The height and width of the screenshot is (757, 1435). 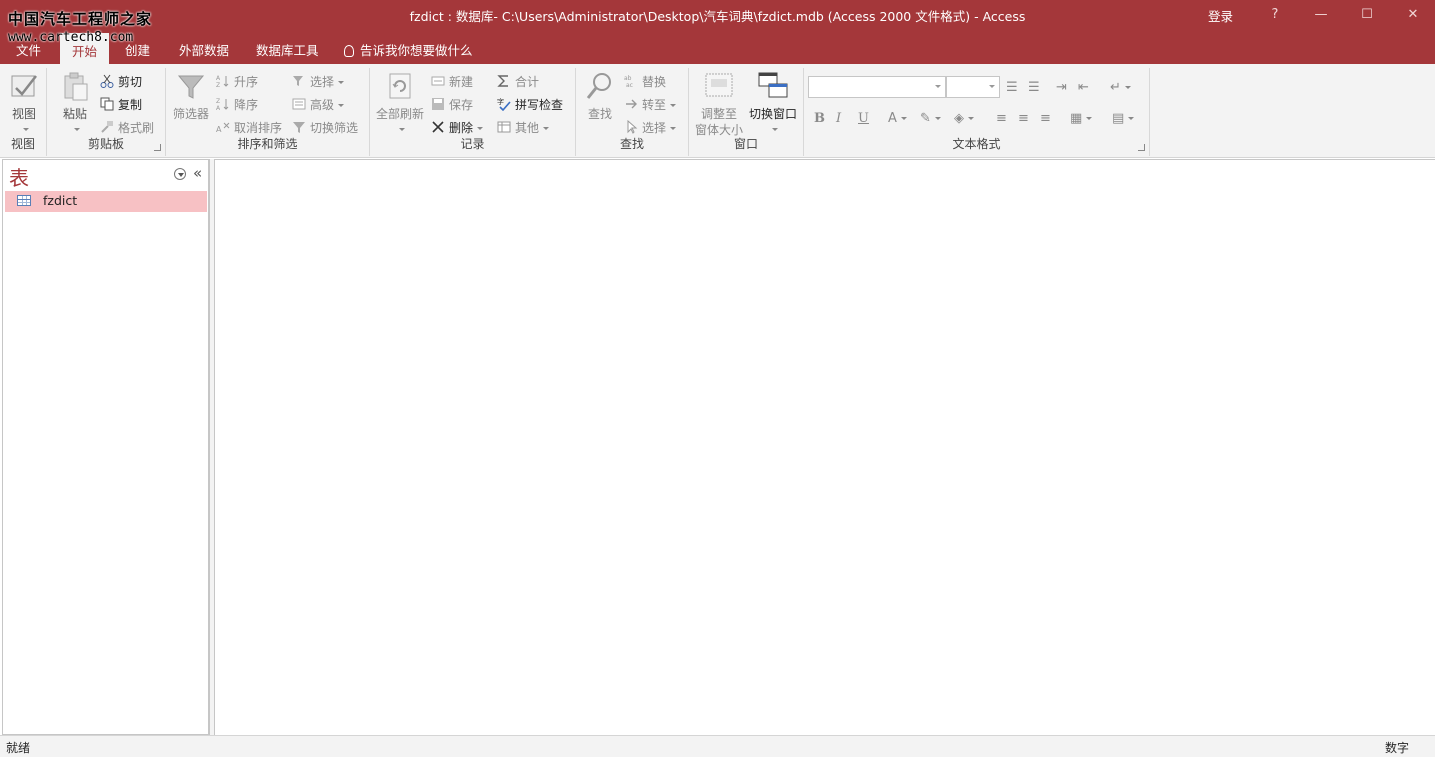 I want to click on sort-descending-button: Z A 降序, so click(x=237, y=105).